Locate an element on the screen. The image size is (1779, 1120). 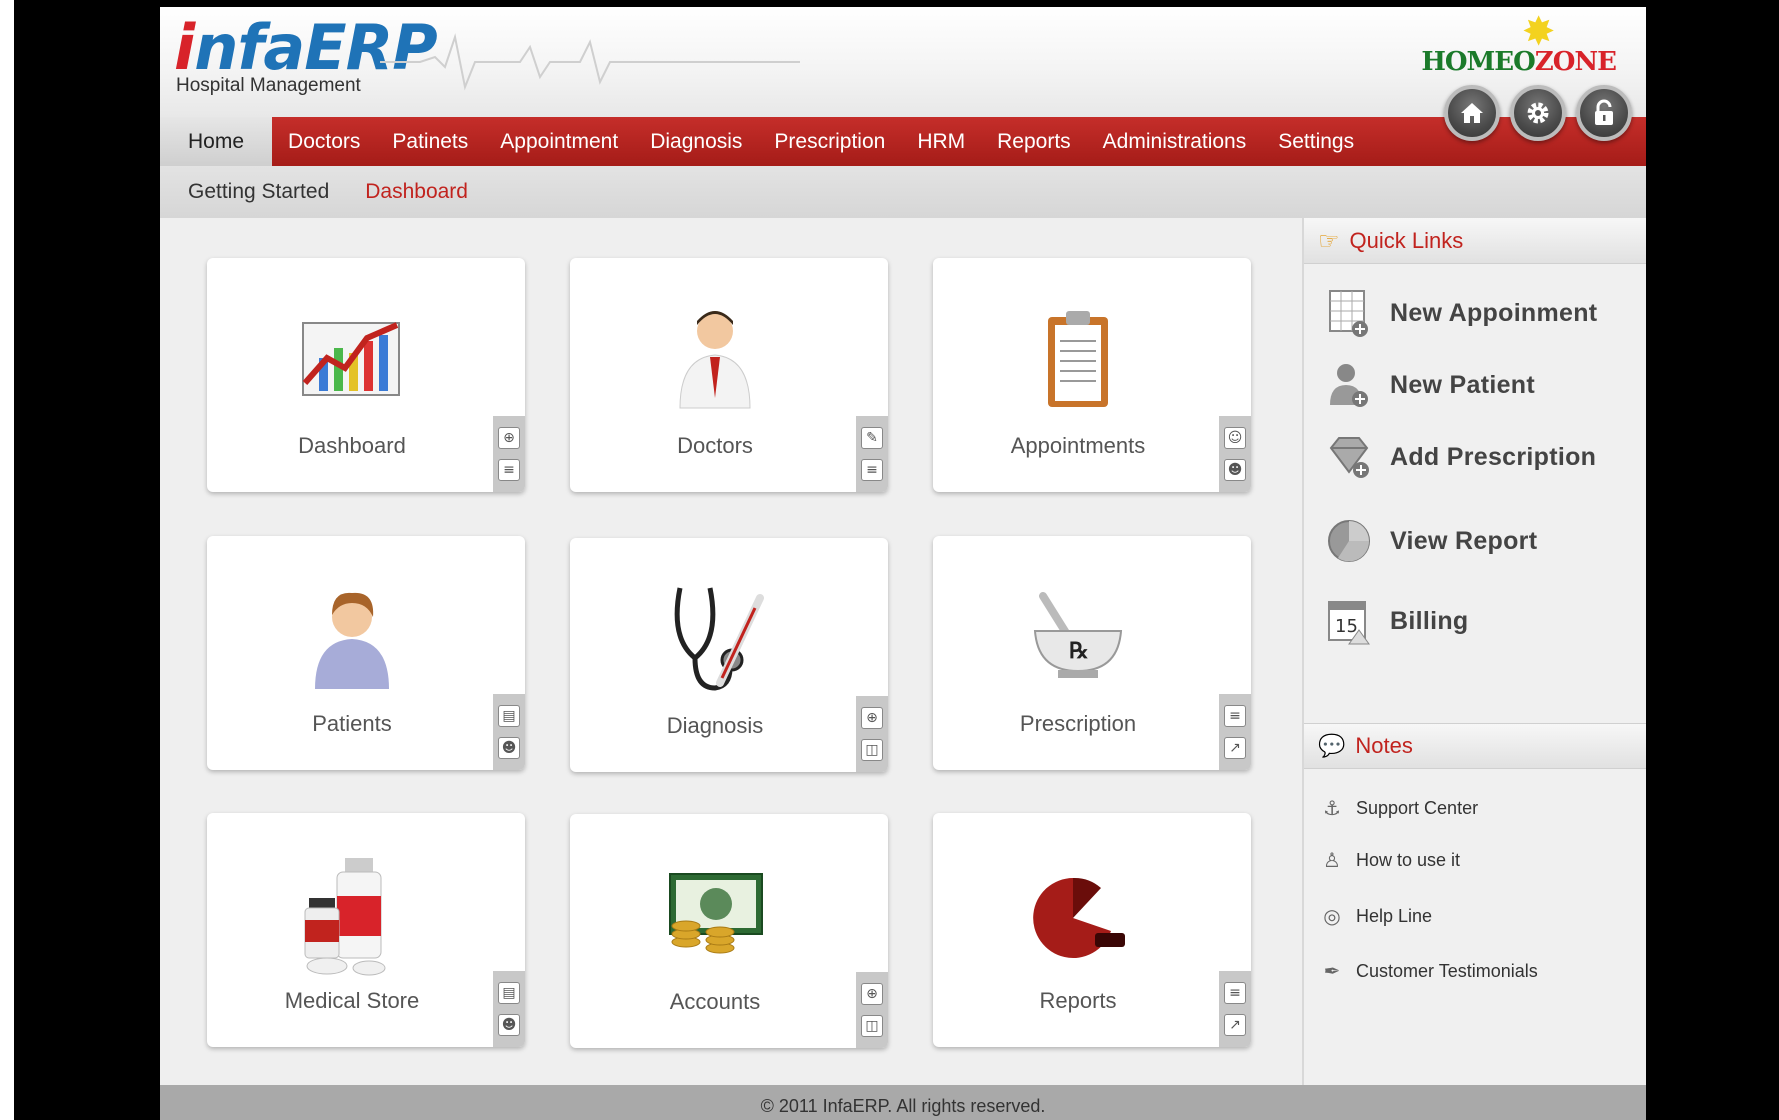
note-help-line: ◎ Help Line is located at coordinates (1376, 916).